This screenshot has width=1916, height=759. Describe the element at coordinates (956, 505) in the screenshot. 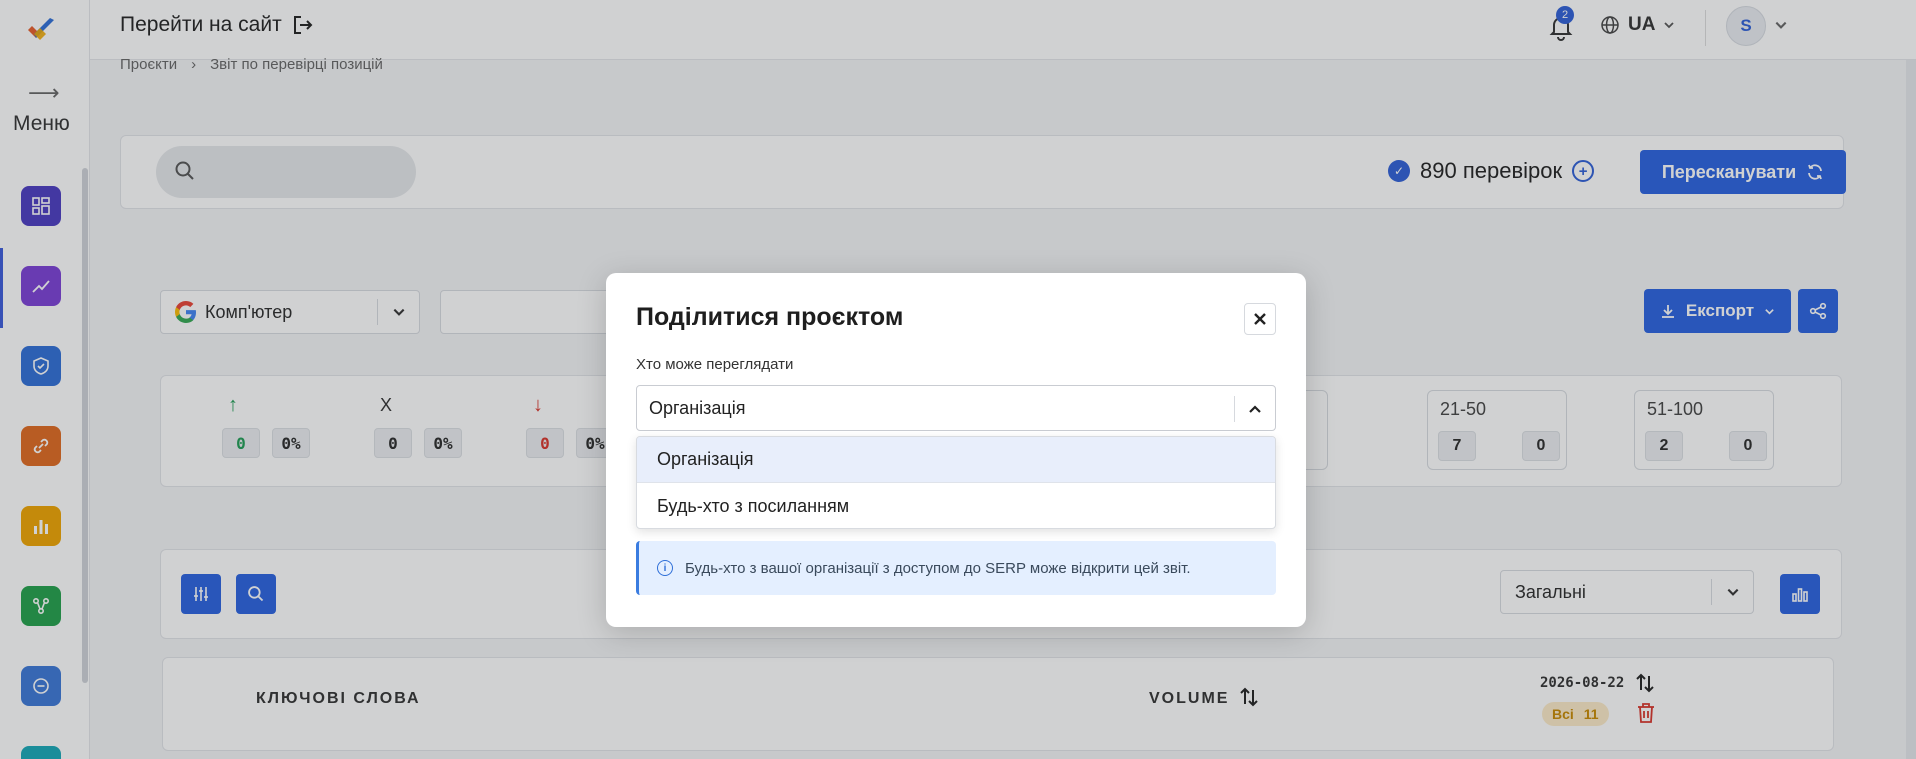

I see `option-anyone-with-link: Будь-хто з посиланням` at that location.